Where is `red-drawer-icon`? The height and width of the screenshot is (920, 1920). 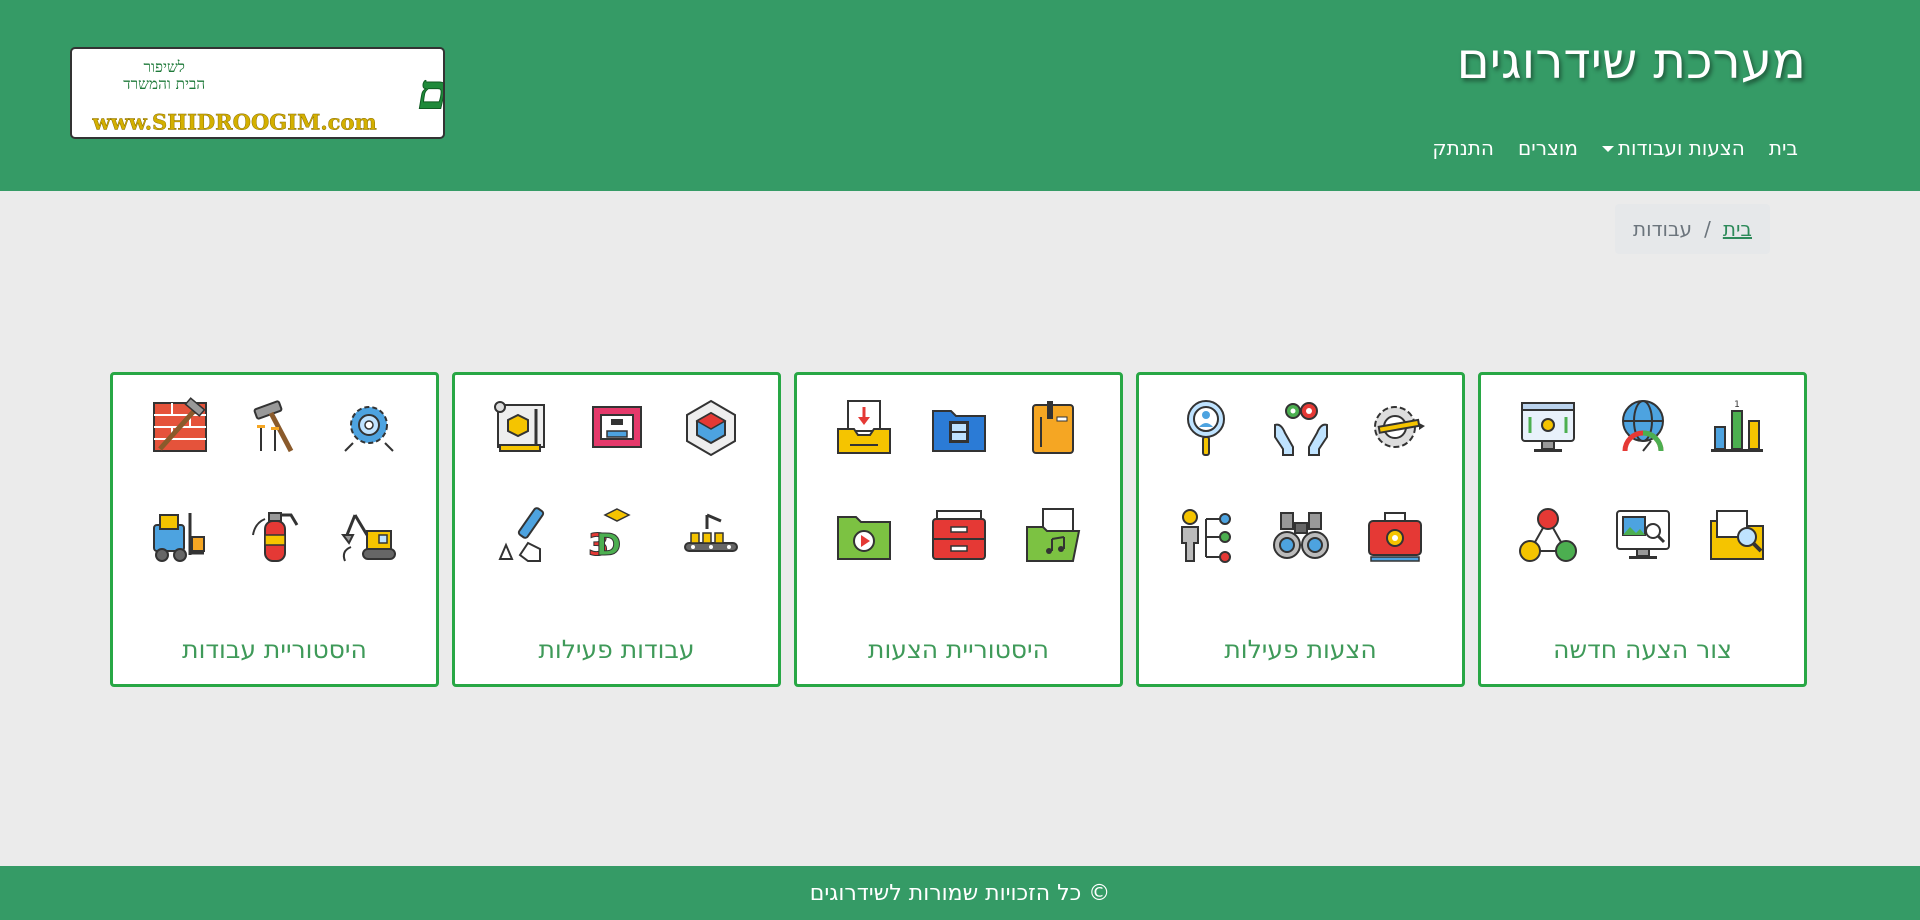 red-drawer-icon is located at coordinates (958, 535).